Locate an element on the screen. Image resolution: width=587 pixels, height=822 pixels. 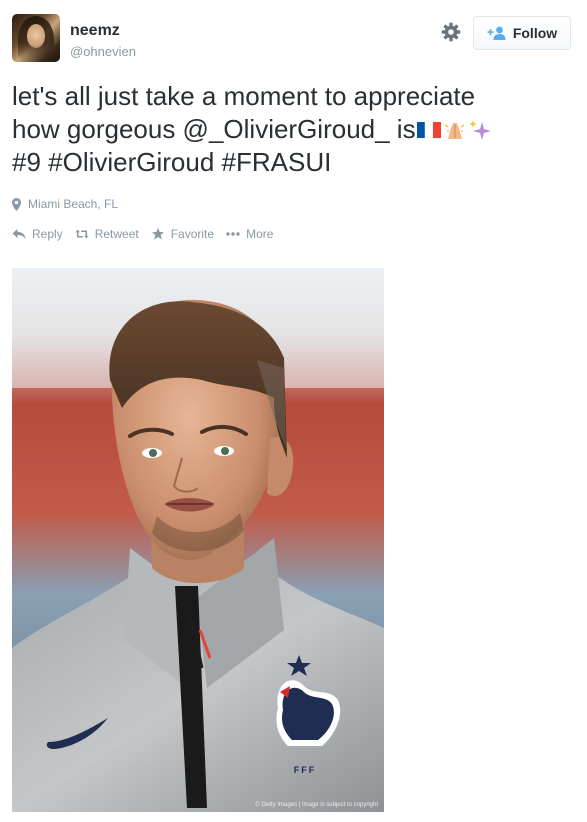
follow-button-label: Follow is located at coordinates (535, 33).